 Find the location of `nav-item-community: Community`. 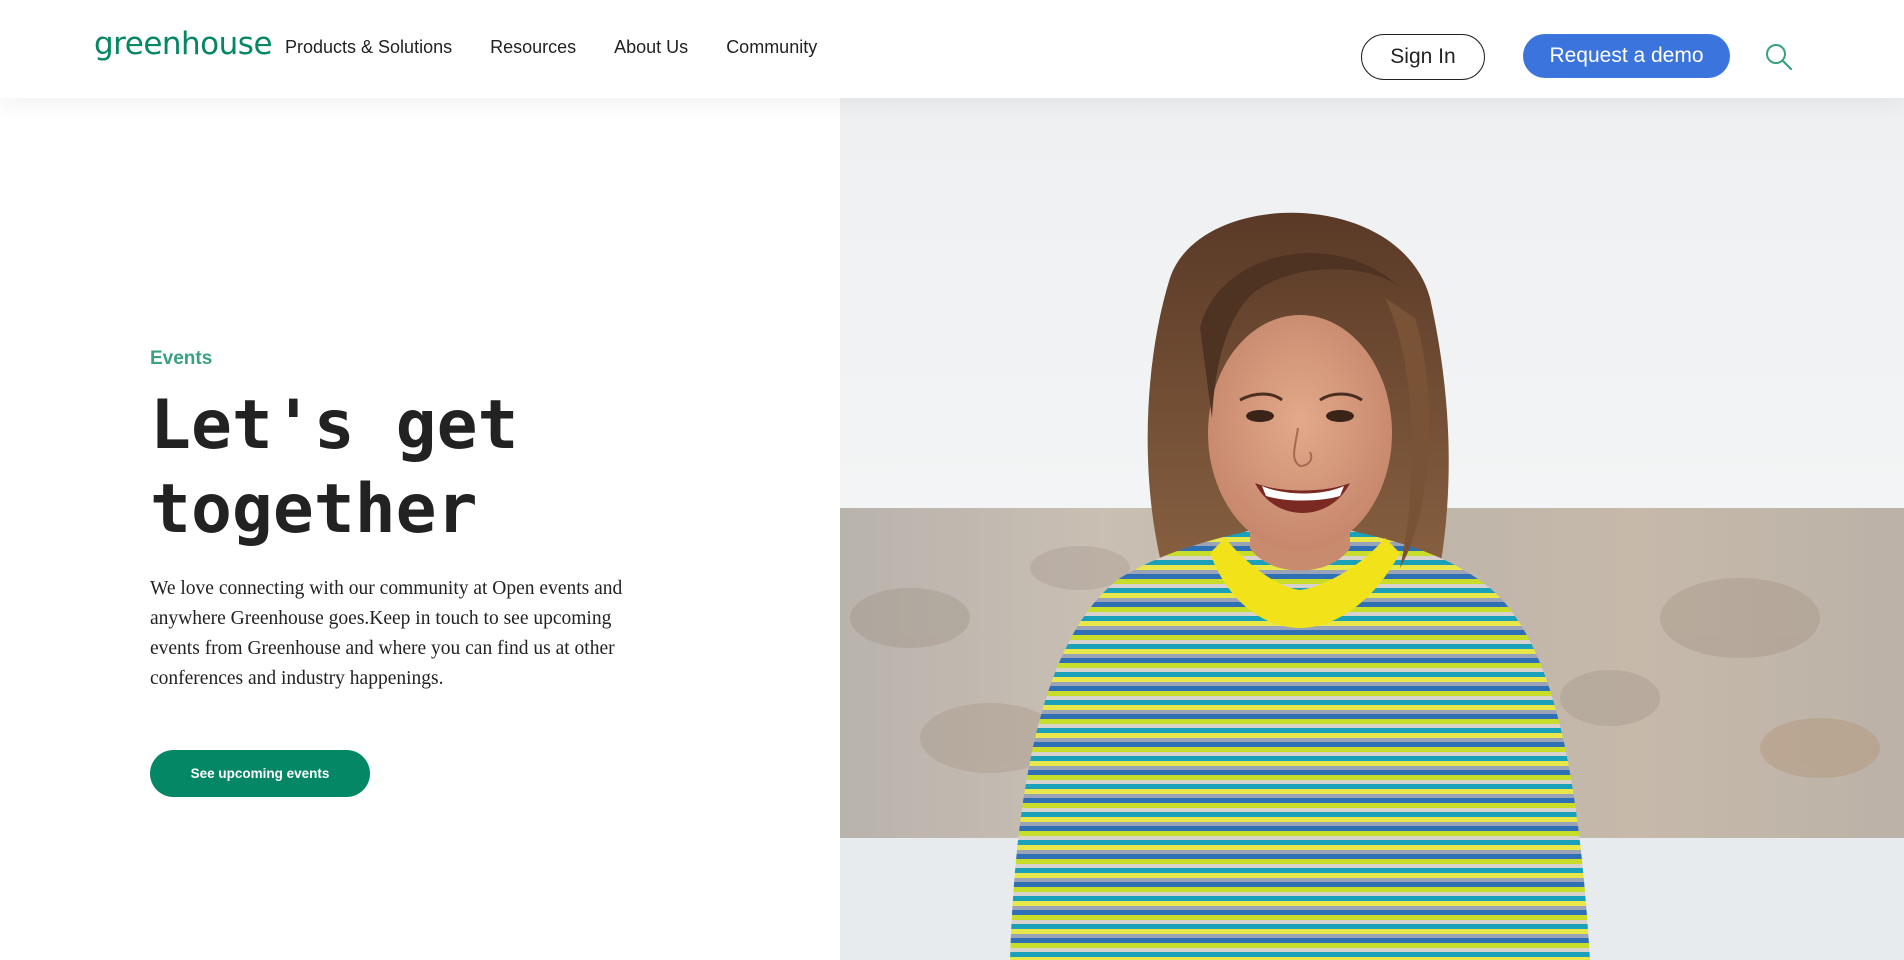

nav-item-community: Community is located at coordinates (771, 47).